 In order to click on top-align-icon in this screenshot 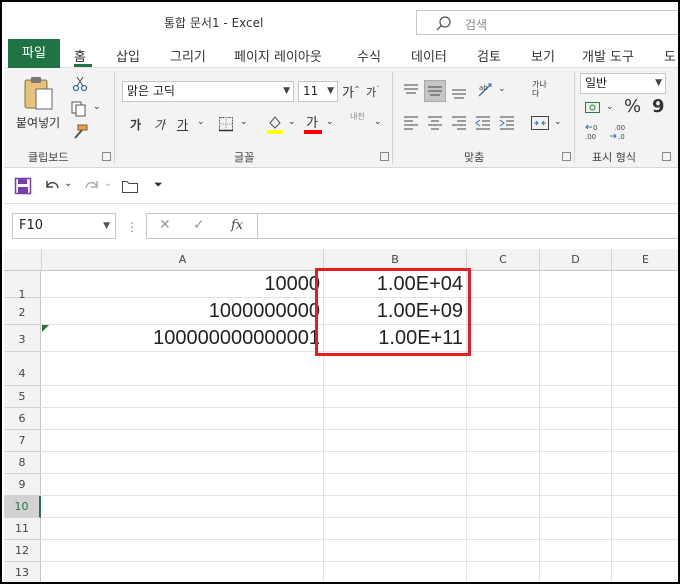, I will do `click(411, 91)`.